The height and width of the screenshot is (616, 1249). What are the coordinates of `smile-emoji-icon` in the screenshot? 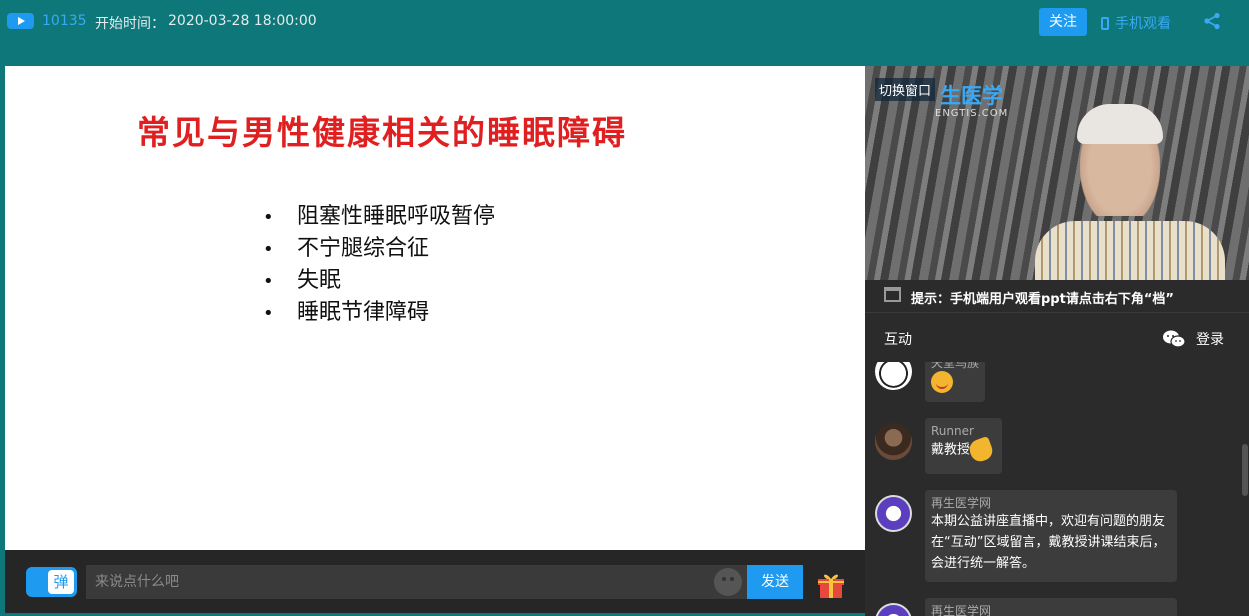 It's located at (942, 382).